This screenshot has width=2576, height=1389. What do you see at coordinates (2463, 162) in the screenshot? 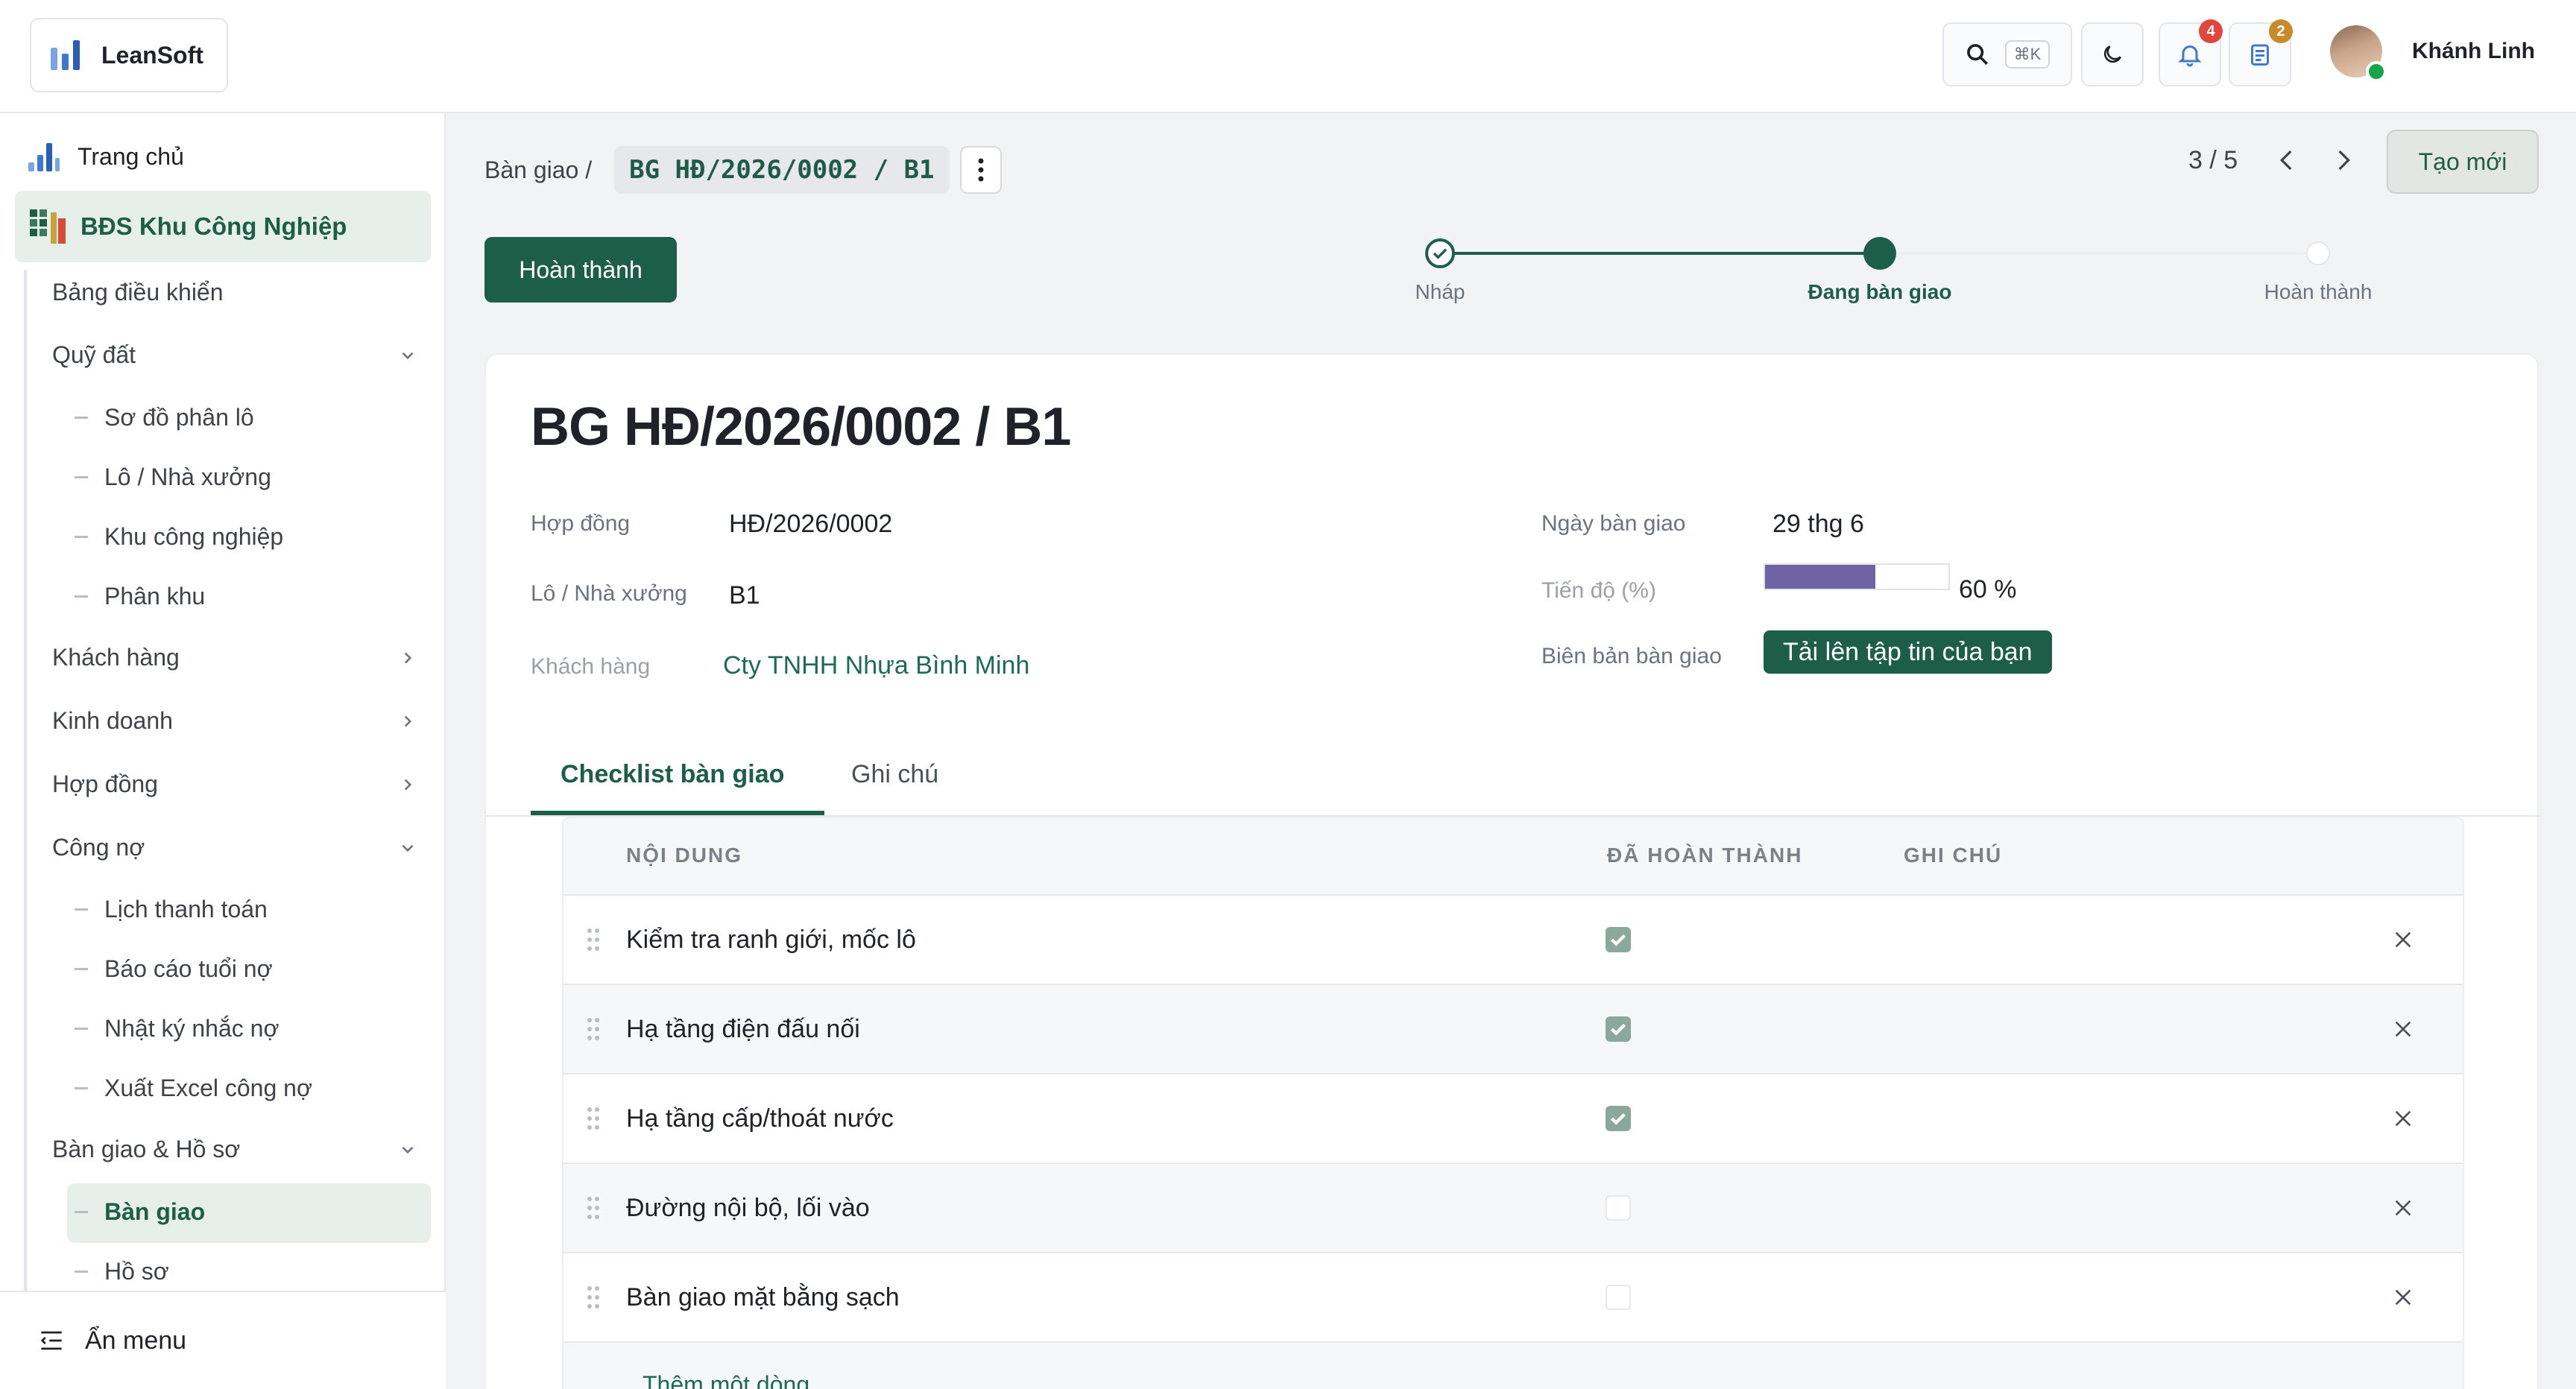
I see `create-new-button: Tạo mới` at bounding box center [2463, 162].